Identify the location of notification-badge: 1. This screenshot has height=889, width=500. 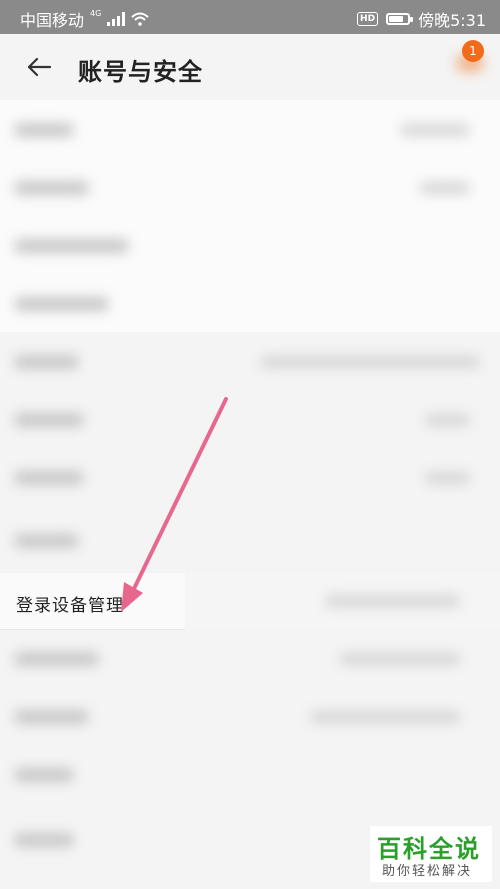
(473, 51).